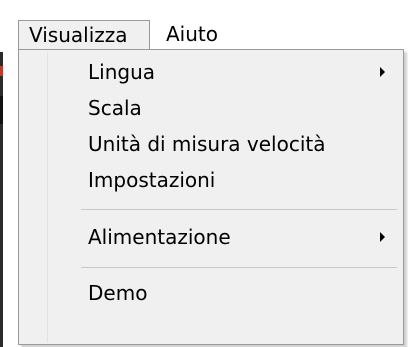  What do you see at coordinates (152, 180) in the screenshot?
I see `menu-item-label: Impostazioni` at bounding box center [152, 180].